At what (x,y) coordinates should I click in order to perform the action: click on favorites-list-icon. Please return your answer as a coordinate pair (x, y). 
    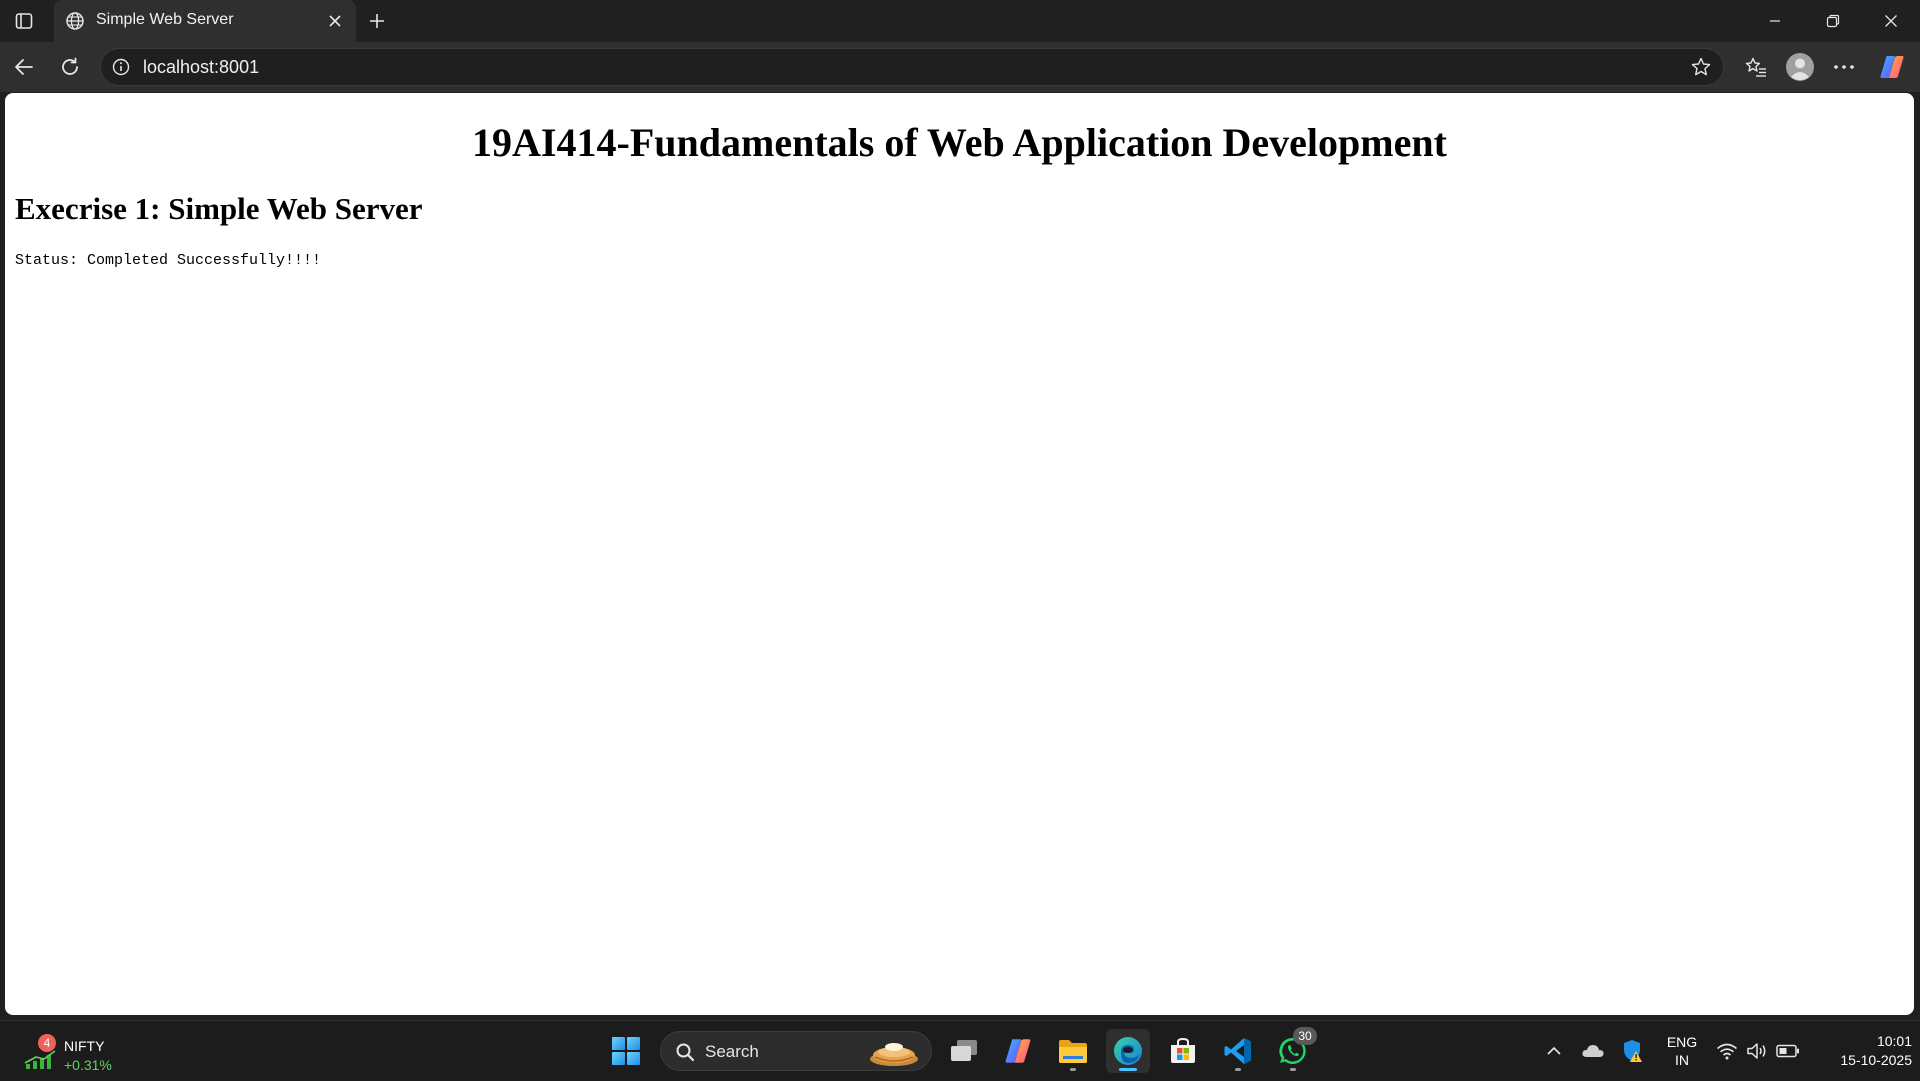
    Looking at the image, I should click on (1756, 67).